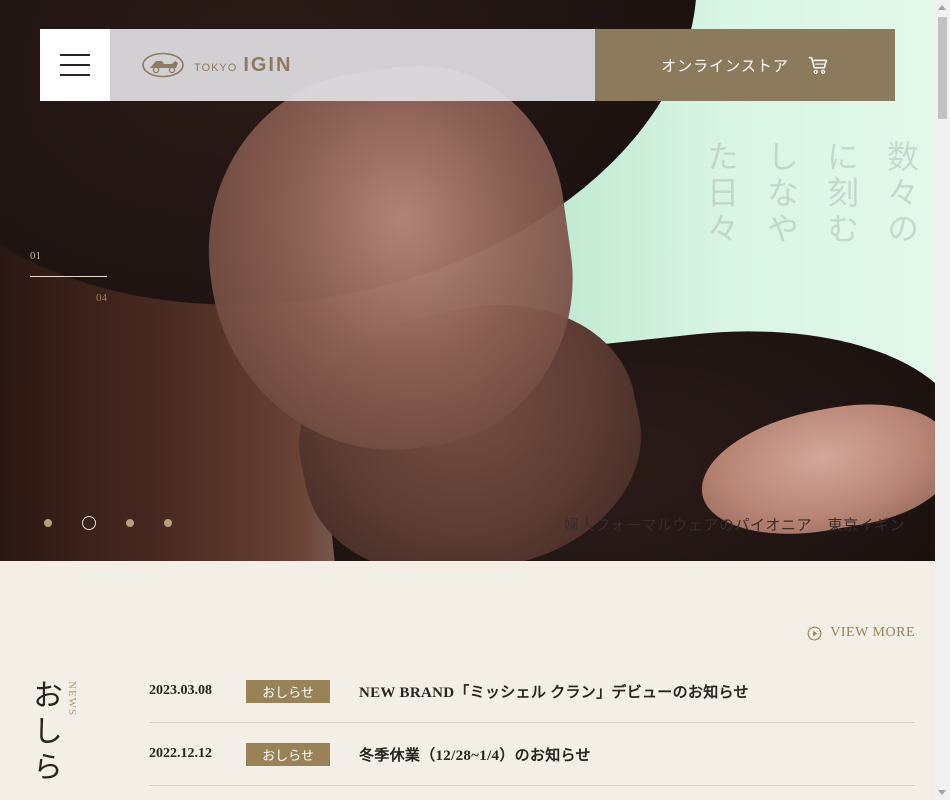  What do you see at coordinates (268, 64) in the screenshot?
I see `logo-big-text: IGIN` at bounding box center [268, 64].